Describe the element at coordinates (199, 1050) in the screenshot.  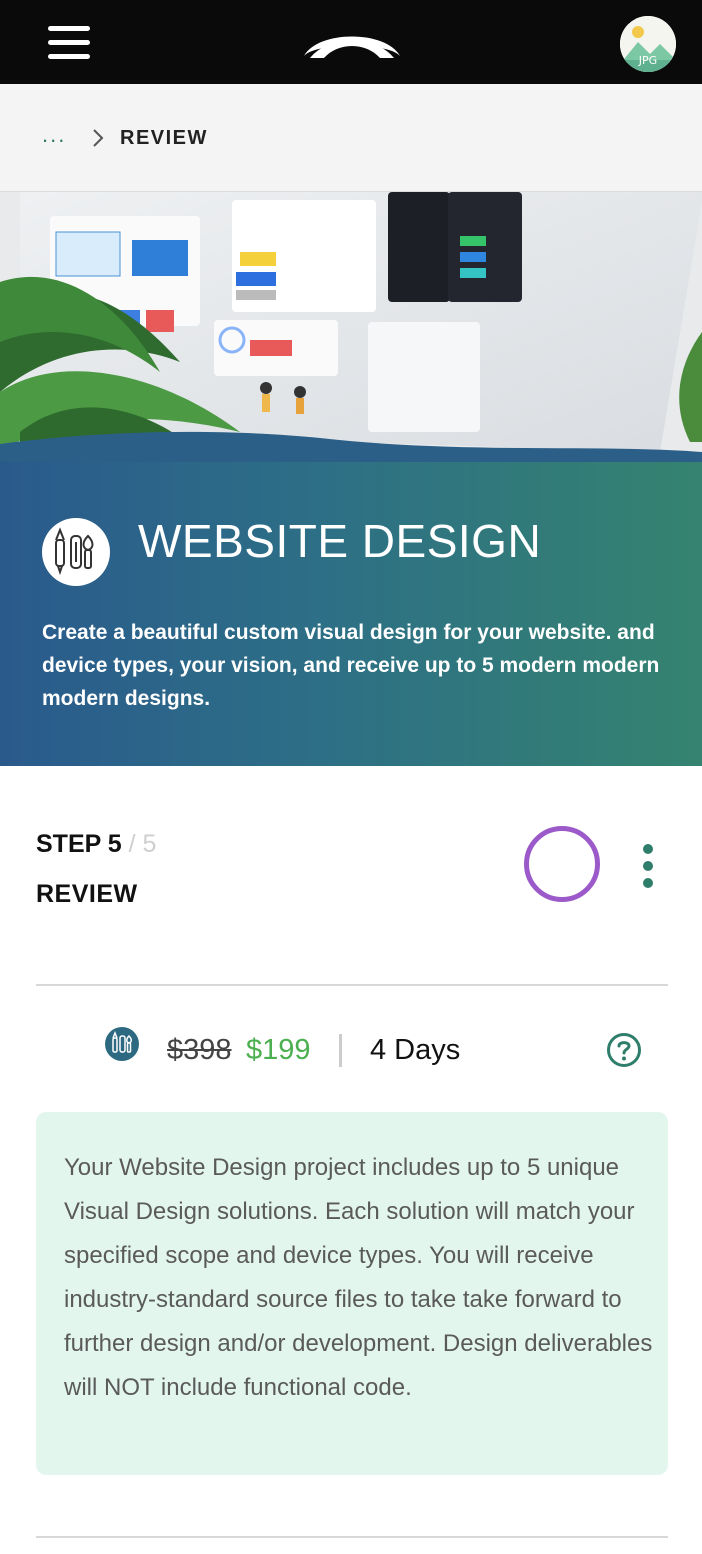
I see `original-price: $398` at that location.